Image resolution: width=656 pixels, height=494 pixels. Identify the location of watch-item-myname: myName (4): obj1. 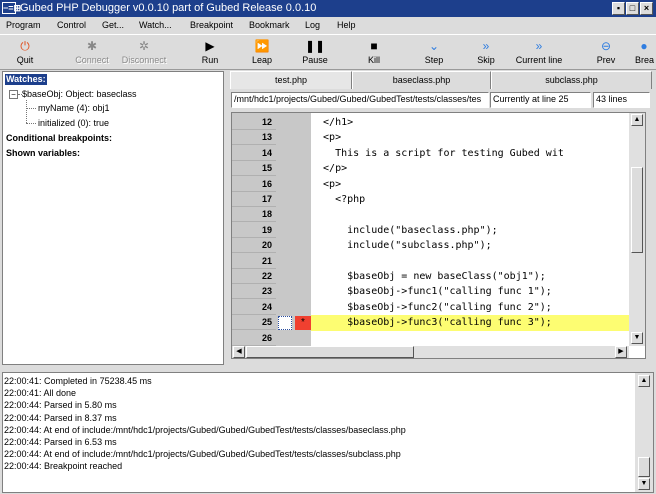
(74, 108).